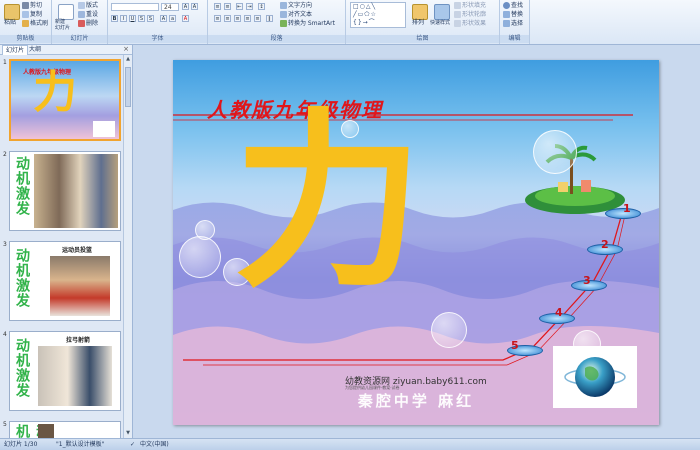 This screenshot has width=700, height=450. I want to click on arrange-button: 排列, so click(418, 23).